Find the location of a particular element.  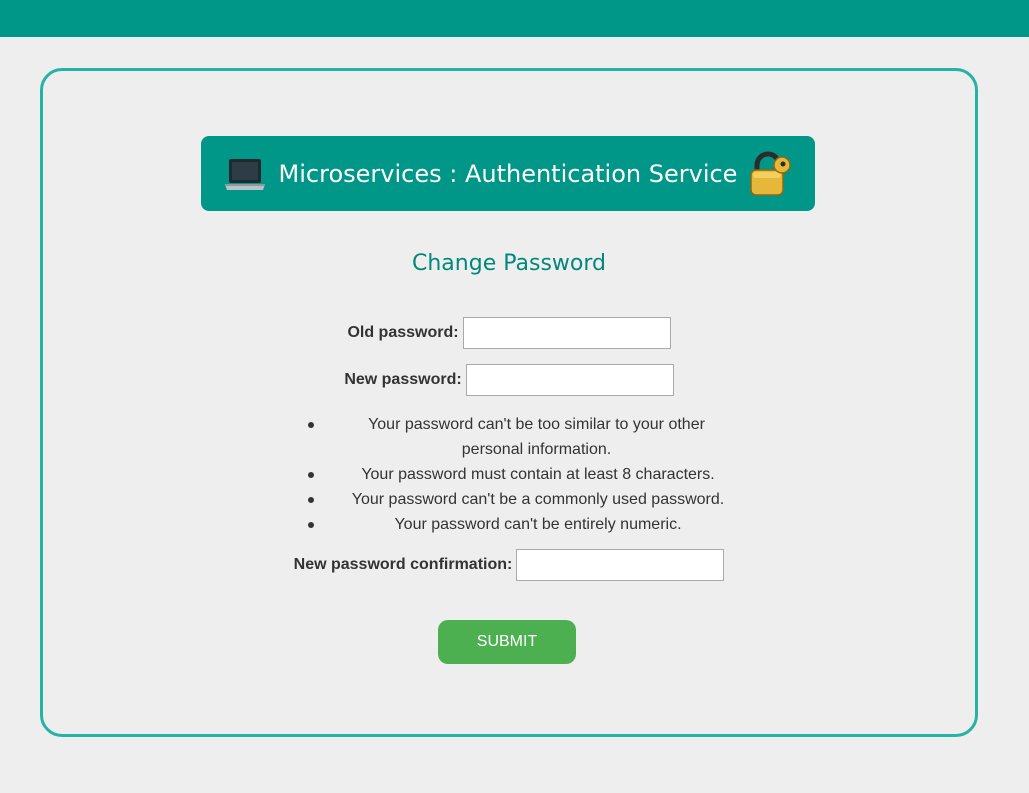

new-password-input is located at coordinates (569, 380).